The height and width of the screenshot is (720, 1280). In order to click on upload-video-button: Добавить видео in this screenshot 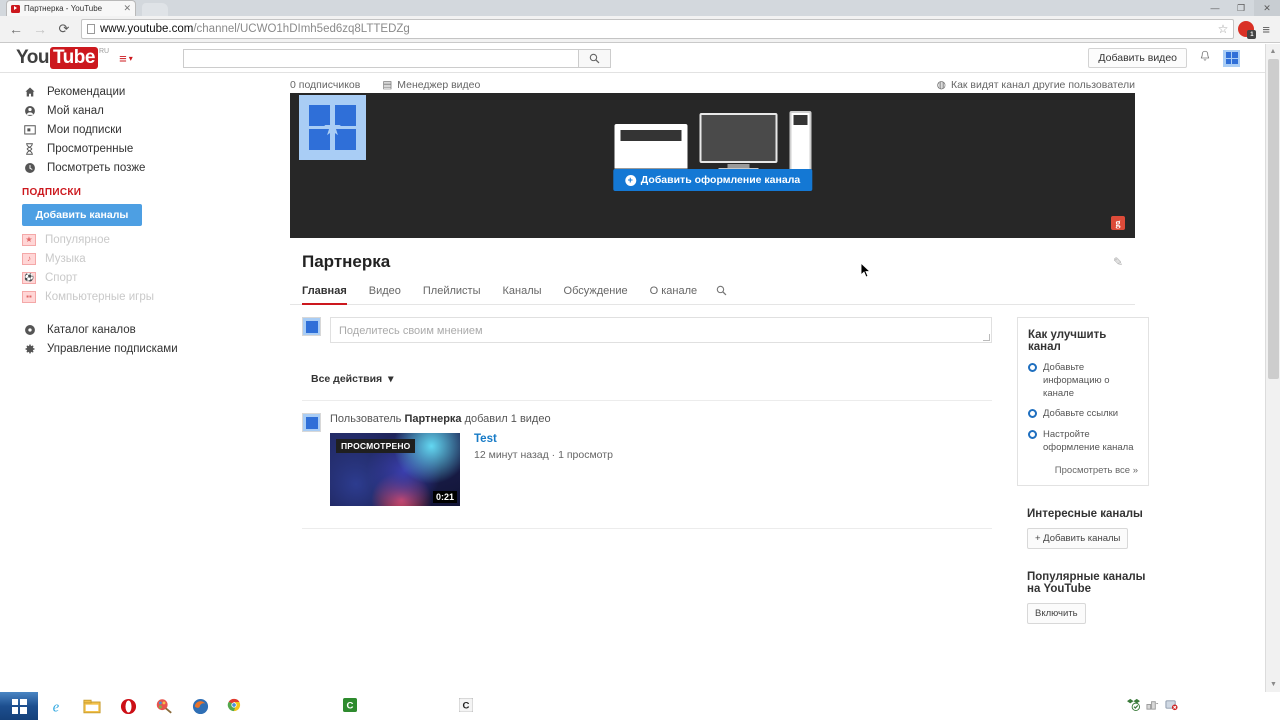, I will do `click(1137, 58)`.